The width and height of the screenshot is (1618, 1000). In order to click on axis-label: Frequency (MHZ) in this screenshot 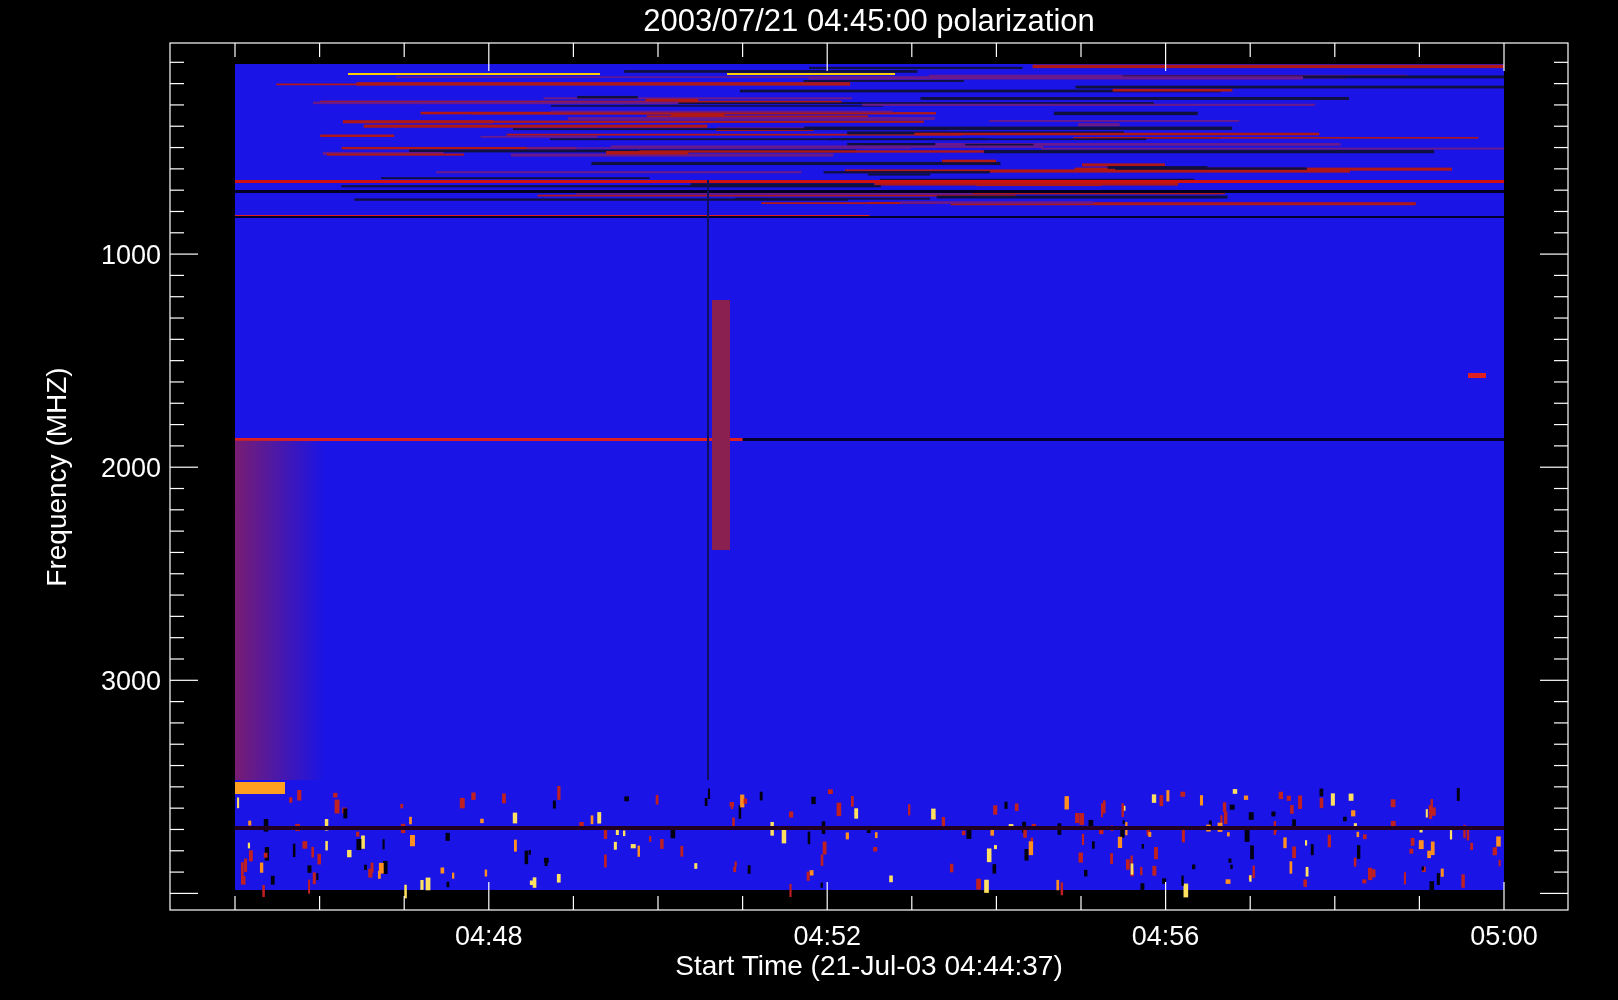, I will do `click(56, 477)`.